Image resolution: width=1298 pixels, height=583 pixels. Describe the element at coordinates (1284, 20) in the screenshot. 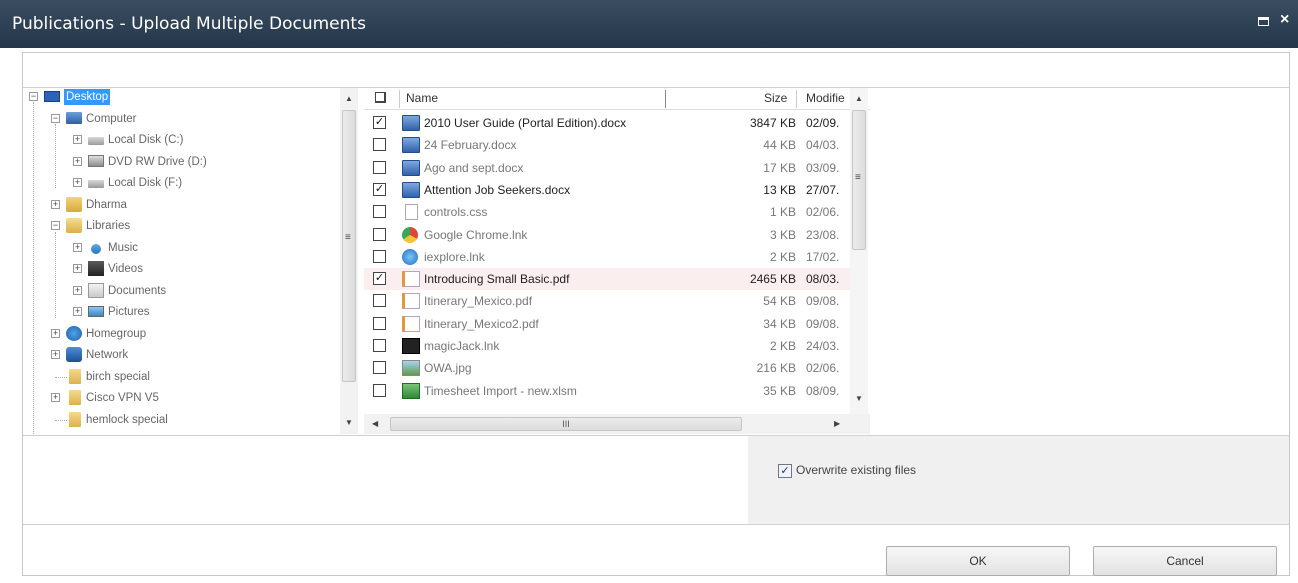

I see `close-icon: ×` at that location.